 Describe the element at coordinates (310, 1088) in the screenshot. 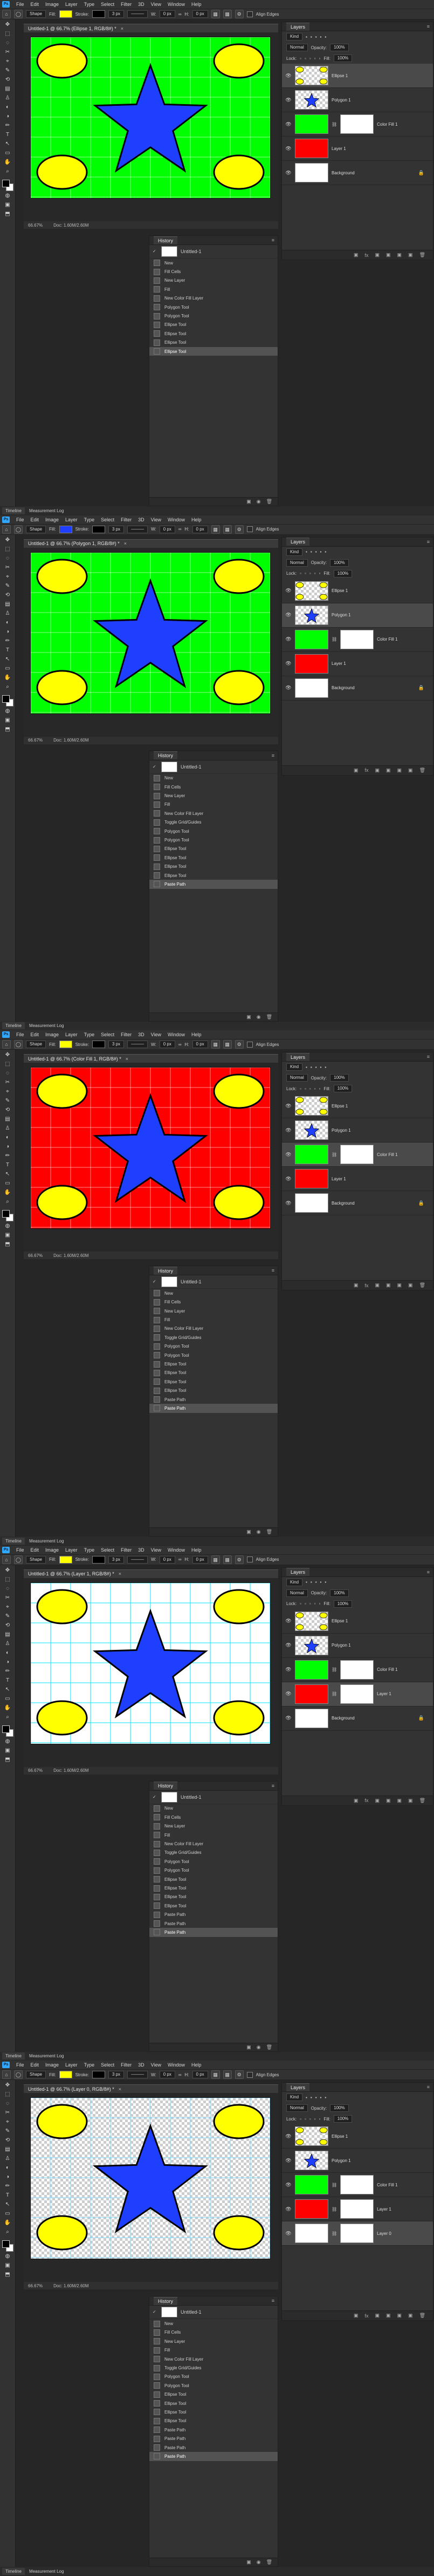

I see `lock-move-icon: ▫` at that location.